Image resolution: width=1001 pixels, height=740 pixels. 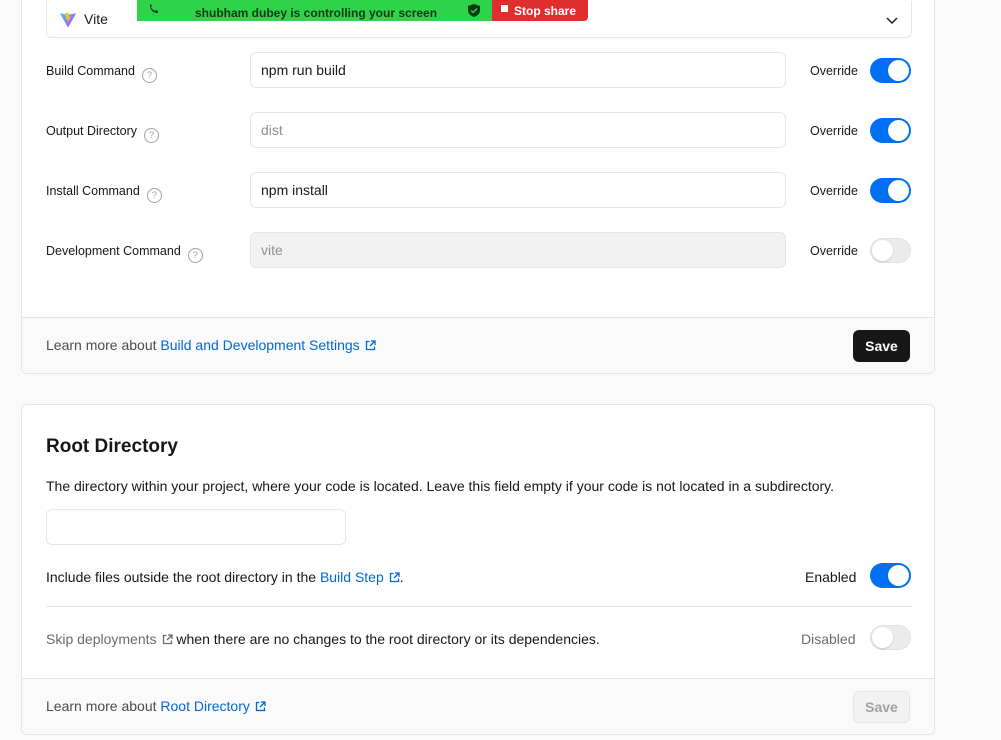 I want to click on stop-share-button: Stop share, so click(x=540, y=10).